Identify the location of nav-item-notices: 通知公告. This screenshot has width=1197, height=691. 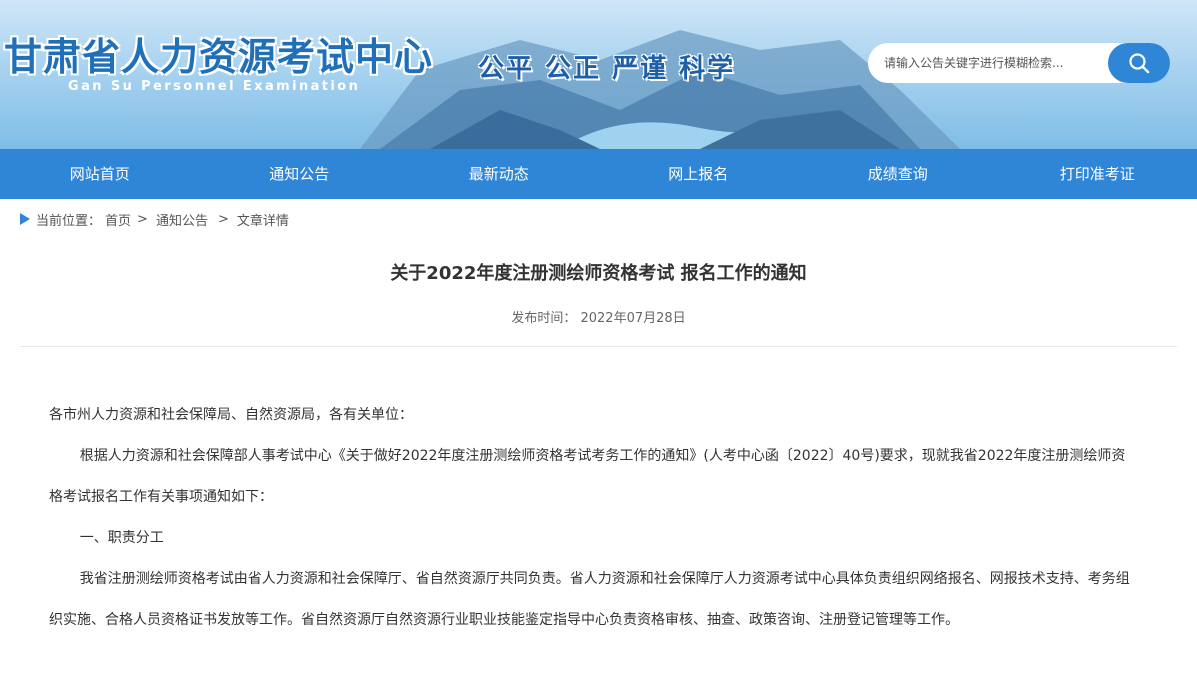
(300, 174).